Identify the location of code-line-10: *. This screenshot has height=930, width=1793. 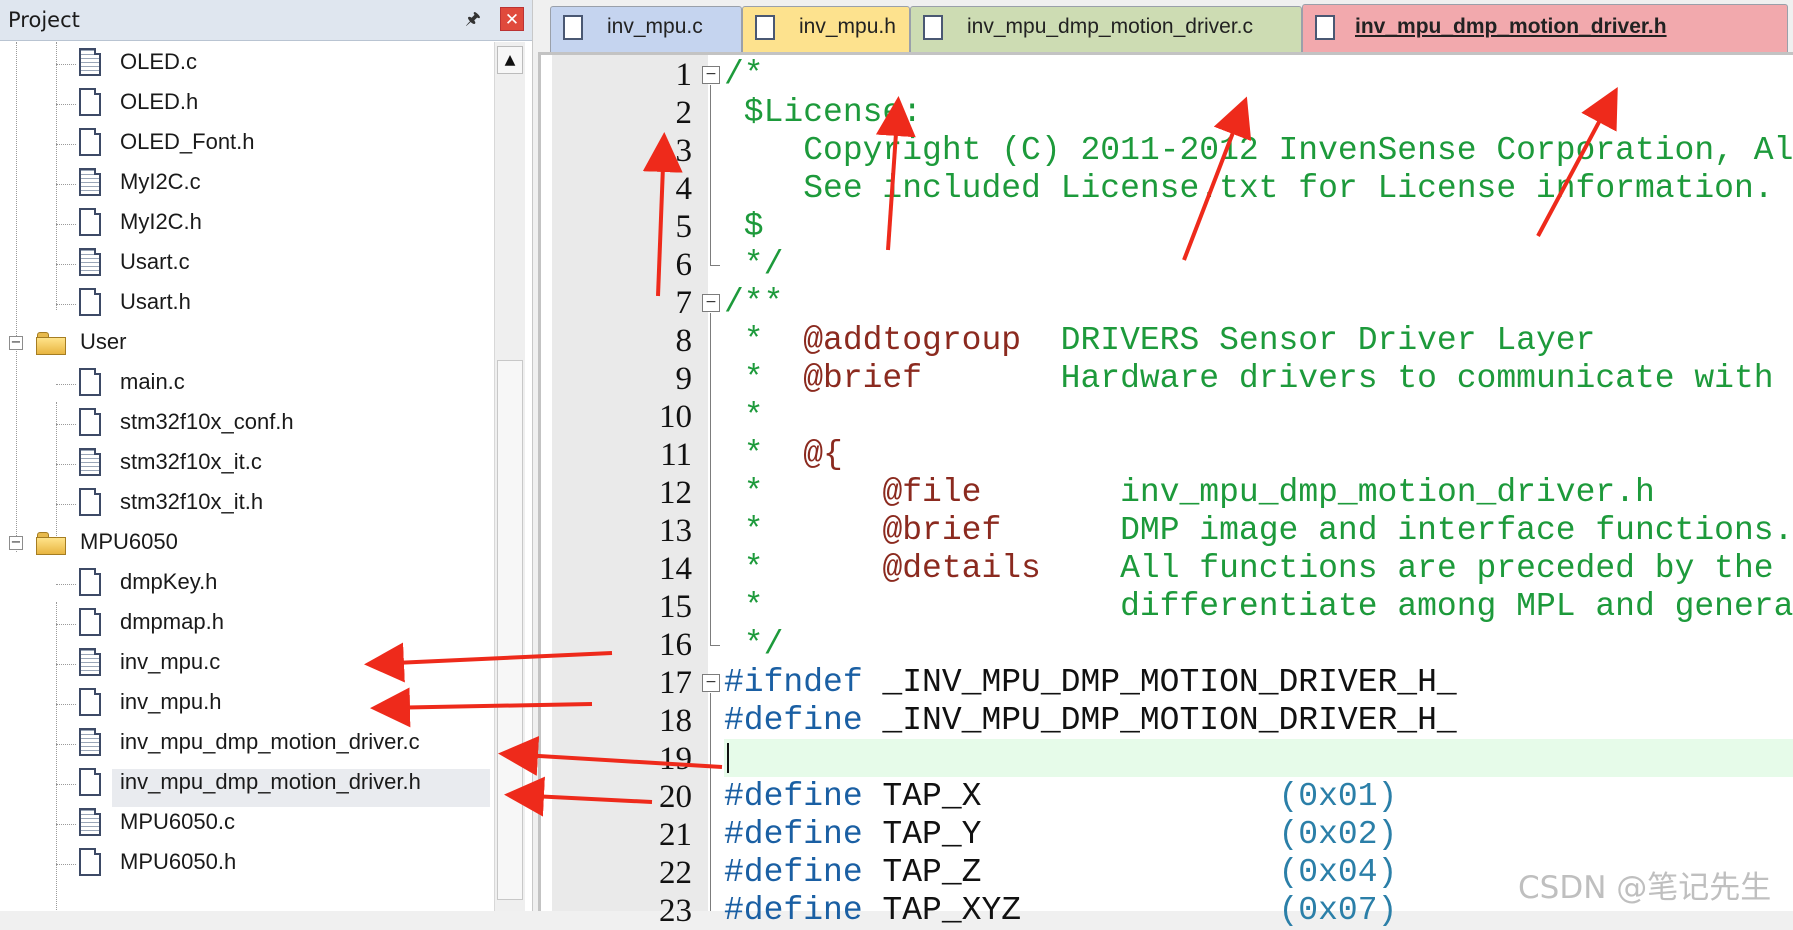
(744, 416).